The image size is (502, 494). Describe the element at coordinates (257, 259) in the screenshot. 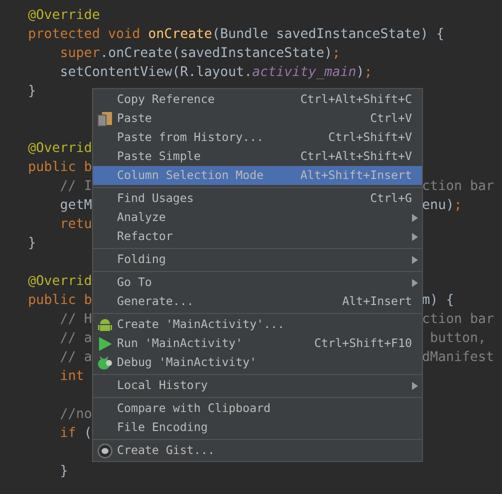

I see `menu-item: Folding` at that location.